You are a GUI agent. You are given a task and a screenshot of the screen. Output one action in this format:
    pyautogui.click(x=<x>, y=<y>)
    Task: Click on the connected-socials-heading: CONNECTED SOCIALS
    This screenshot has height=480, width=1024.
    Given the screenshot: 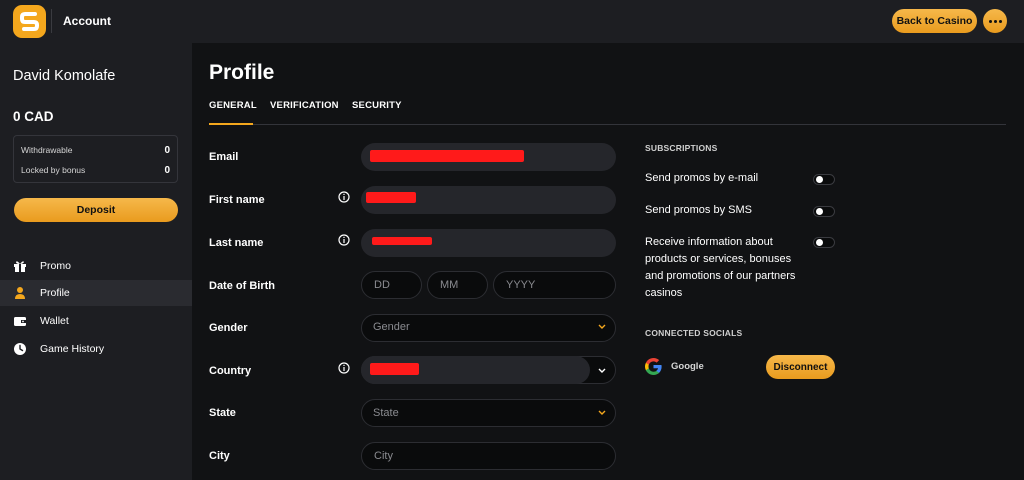 What is the action you would take?
    pyautogui.click(x=694, y=333)
    